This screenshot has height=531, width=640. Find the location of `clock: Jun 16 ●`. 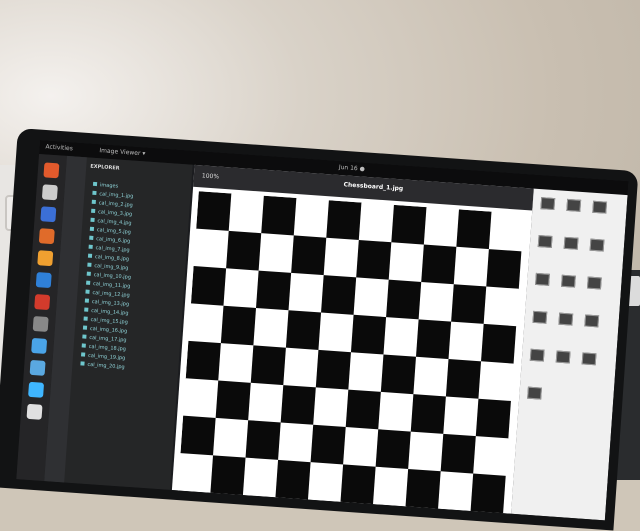

clock: Jun 16 ● is located at coordinates (352, 168).